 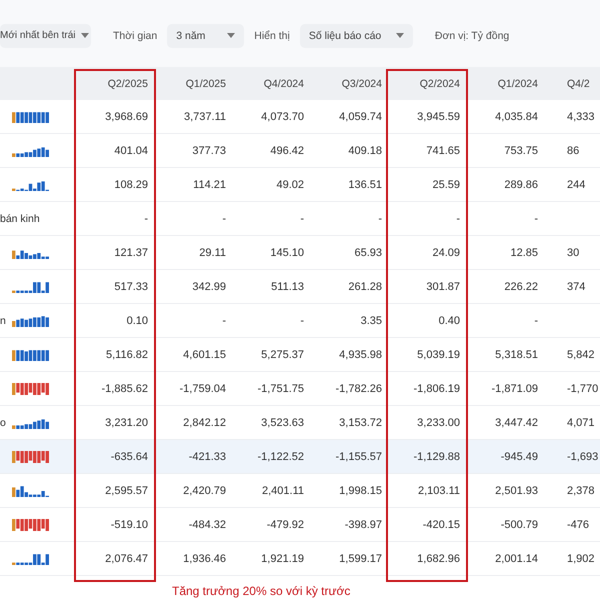 What do you see at coordinates (358, 388) in the screenshot?
I see `table-cell-text: -1,782.26` at bounding box center [358, 388].